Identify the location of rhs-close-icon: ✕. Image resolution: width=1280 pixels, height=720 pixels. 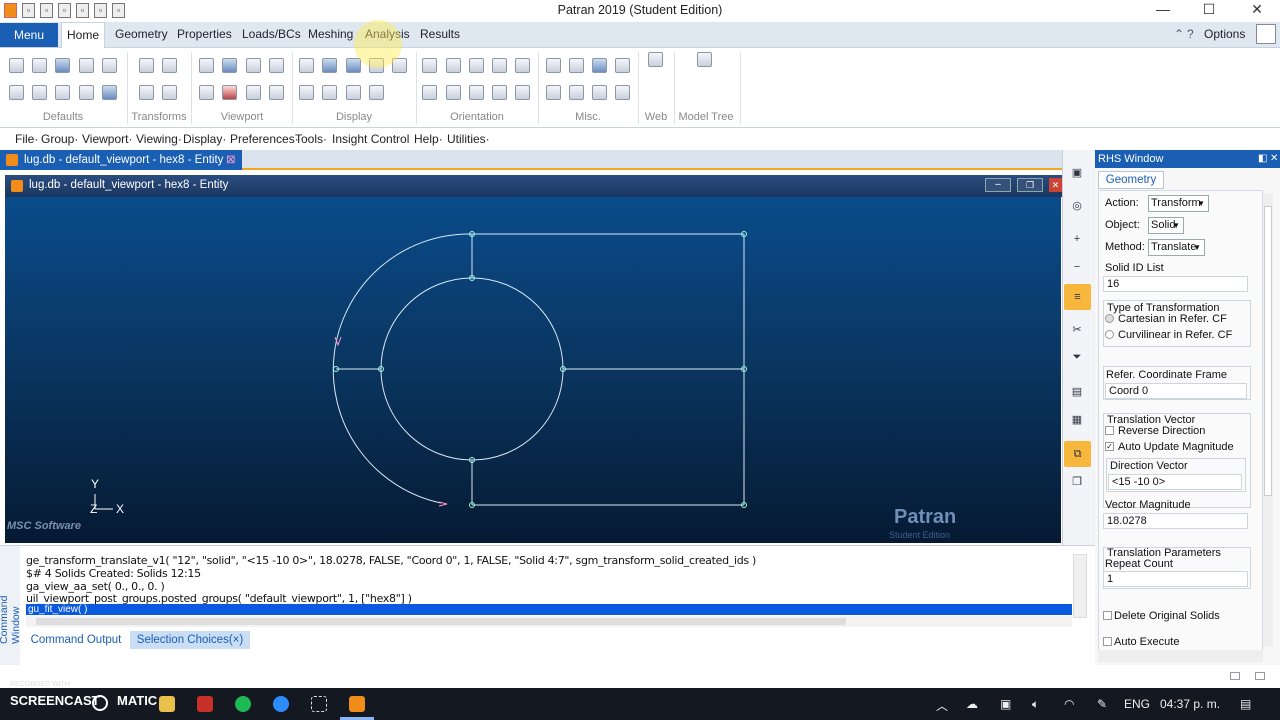
(1274, 159).